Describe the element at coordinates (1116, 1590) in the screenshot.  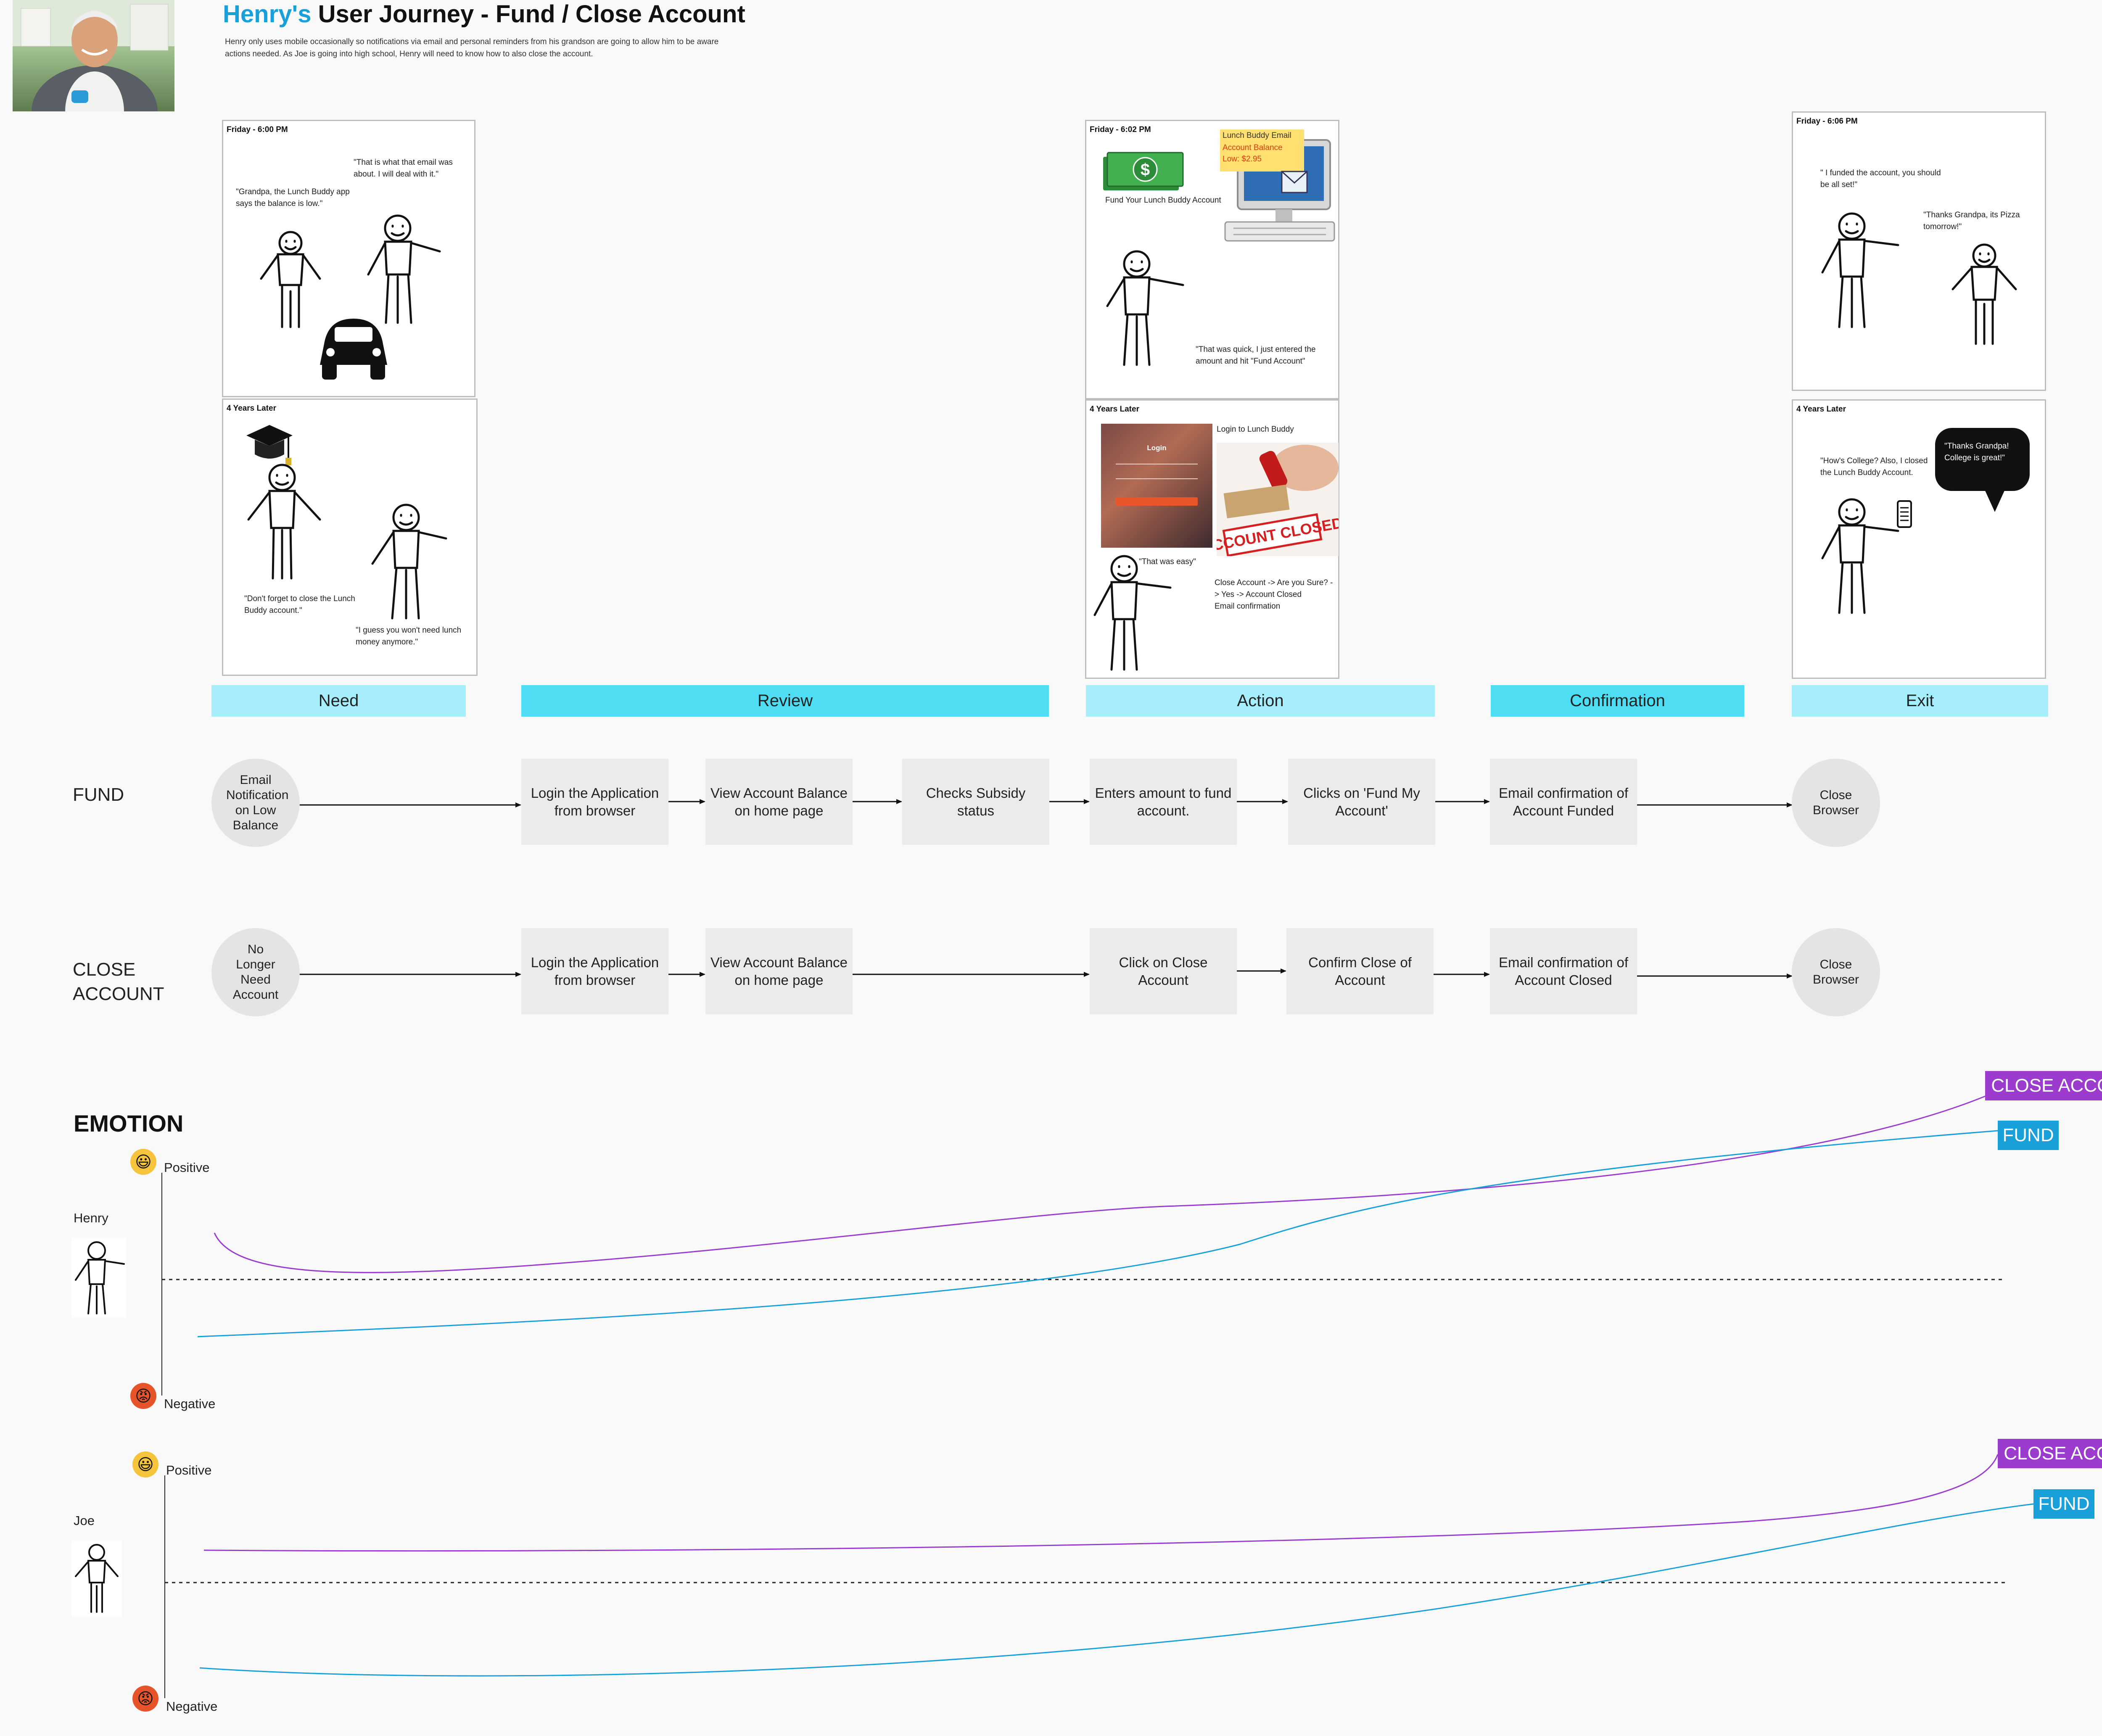
I see `joe-fund-curve` at that location.